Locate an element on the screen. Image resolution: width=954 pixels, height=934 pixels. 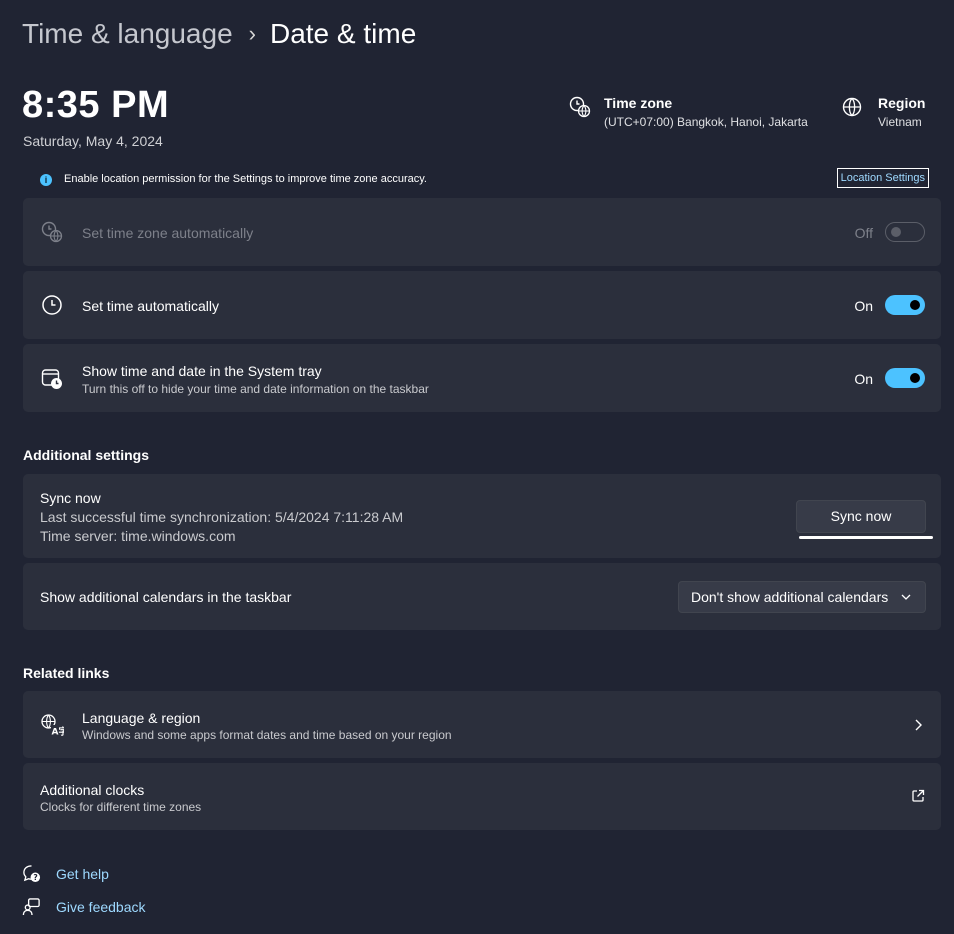
current-date: Saturday, May 4, 2024 is located at coordinates (93, 141).